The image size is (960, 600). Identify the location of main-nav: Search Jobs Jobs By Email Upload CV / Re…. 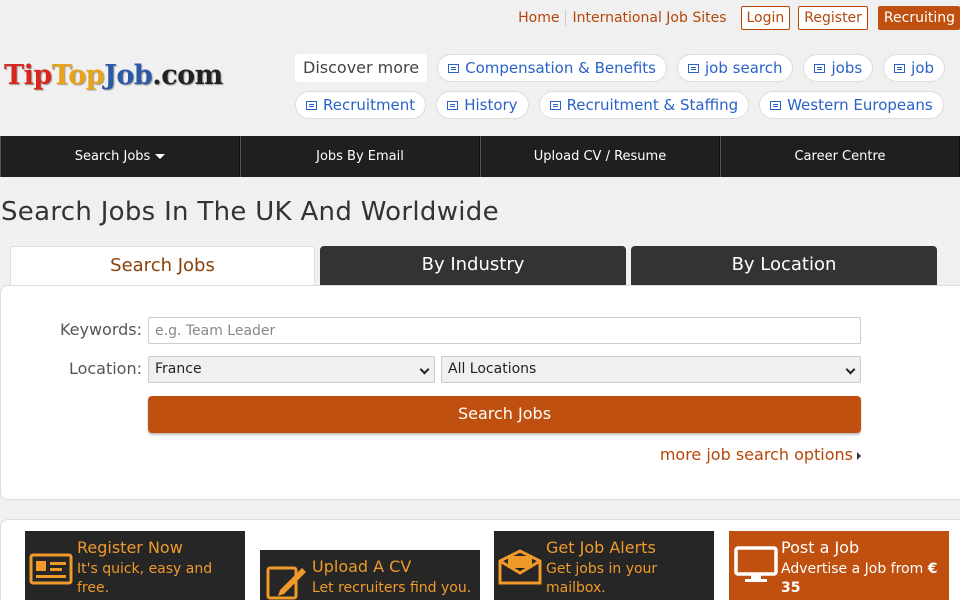
(480, 156).